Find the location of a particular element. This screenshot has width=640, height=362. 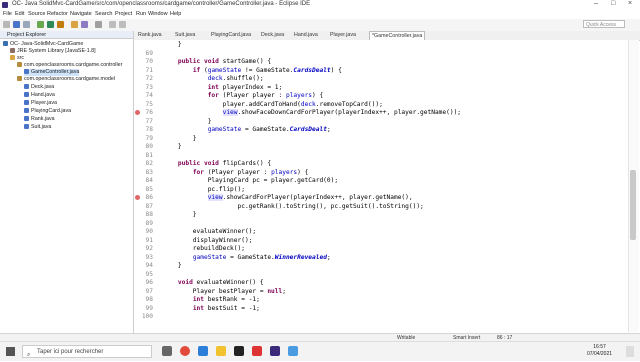

code-line: pc.flip(); is located at coordinates (204, 189).